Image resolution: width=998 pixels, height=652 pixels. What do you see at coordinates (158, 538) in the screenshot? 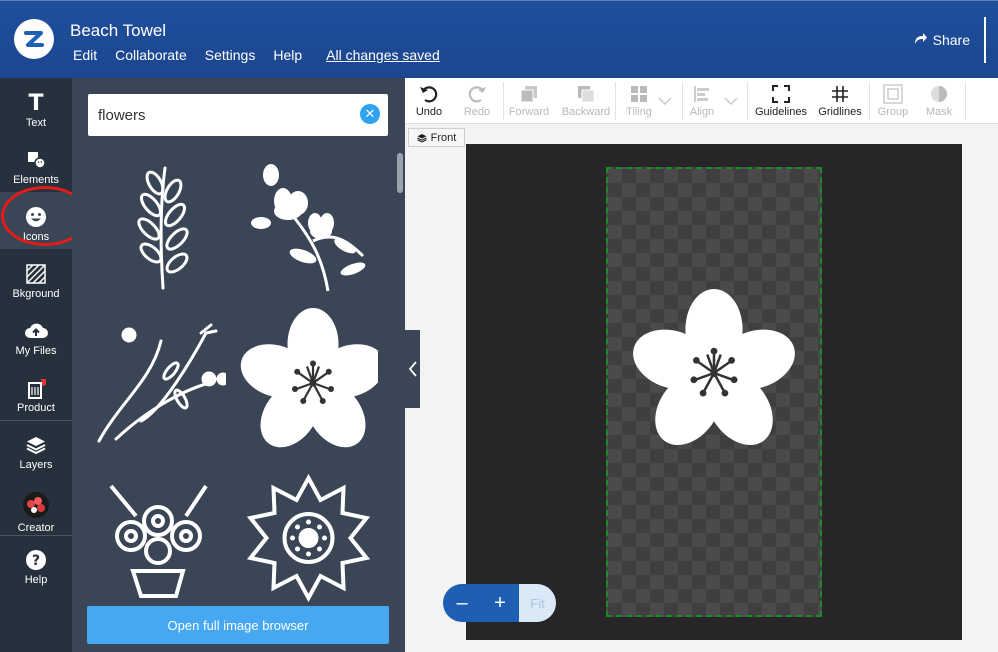
I see `result-flower-pot-icon` at bounding box center [158, 538].